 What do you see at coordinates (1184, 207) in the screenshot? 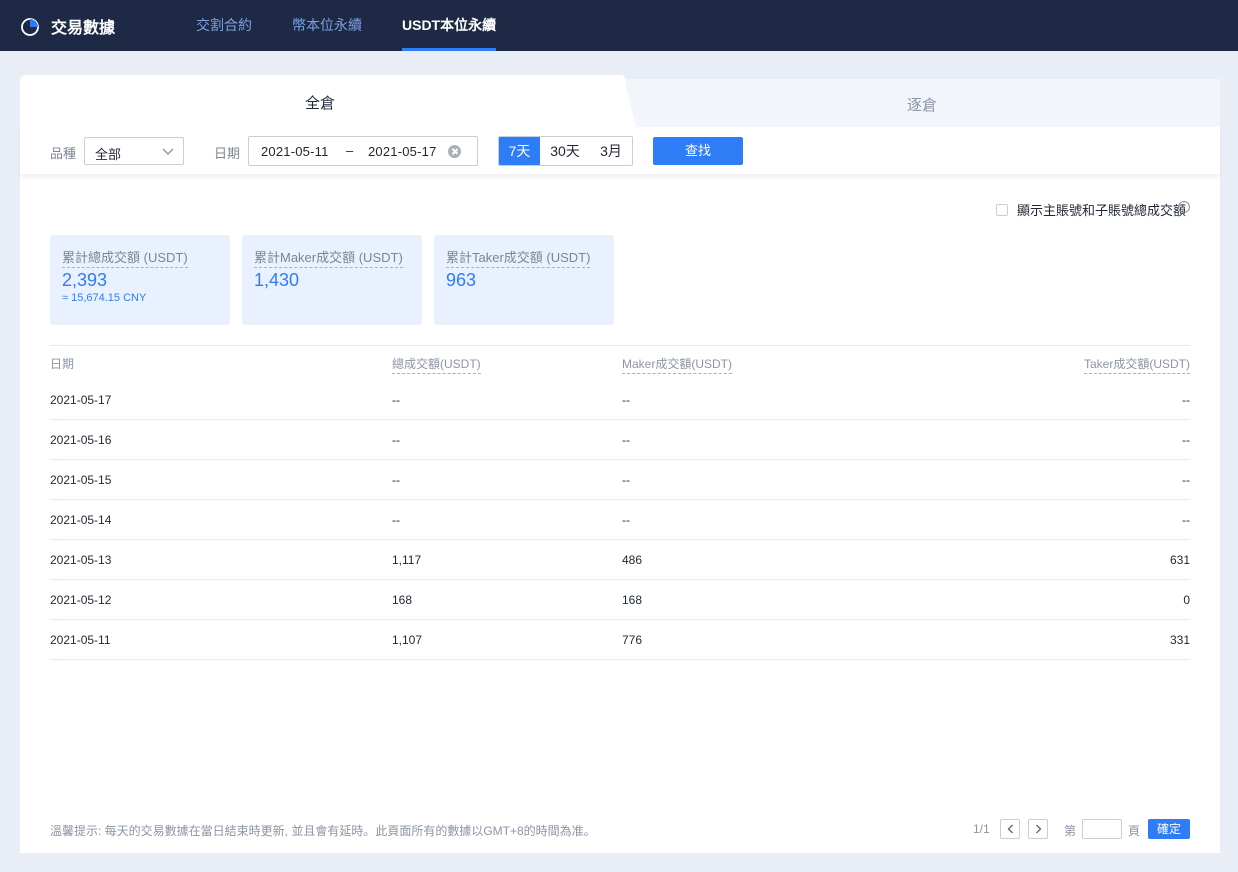
I see `info-icon: i` at bounding box center [1184, 207].